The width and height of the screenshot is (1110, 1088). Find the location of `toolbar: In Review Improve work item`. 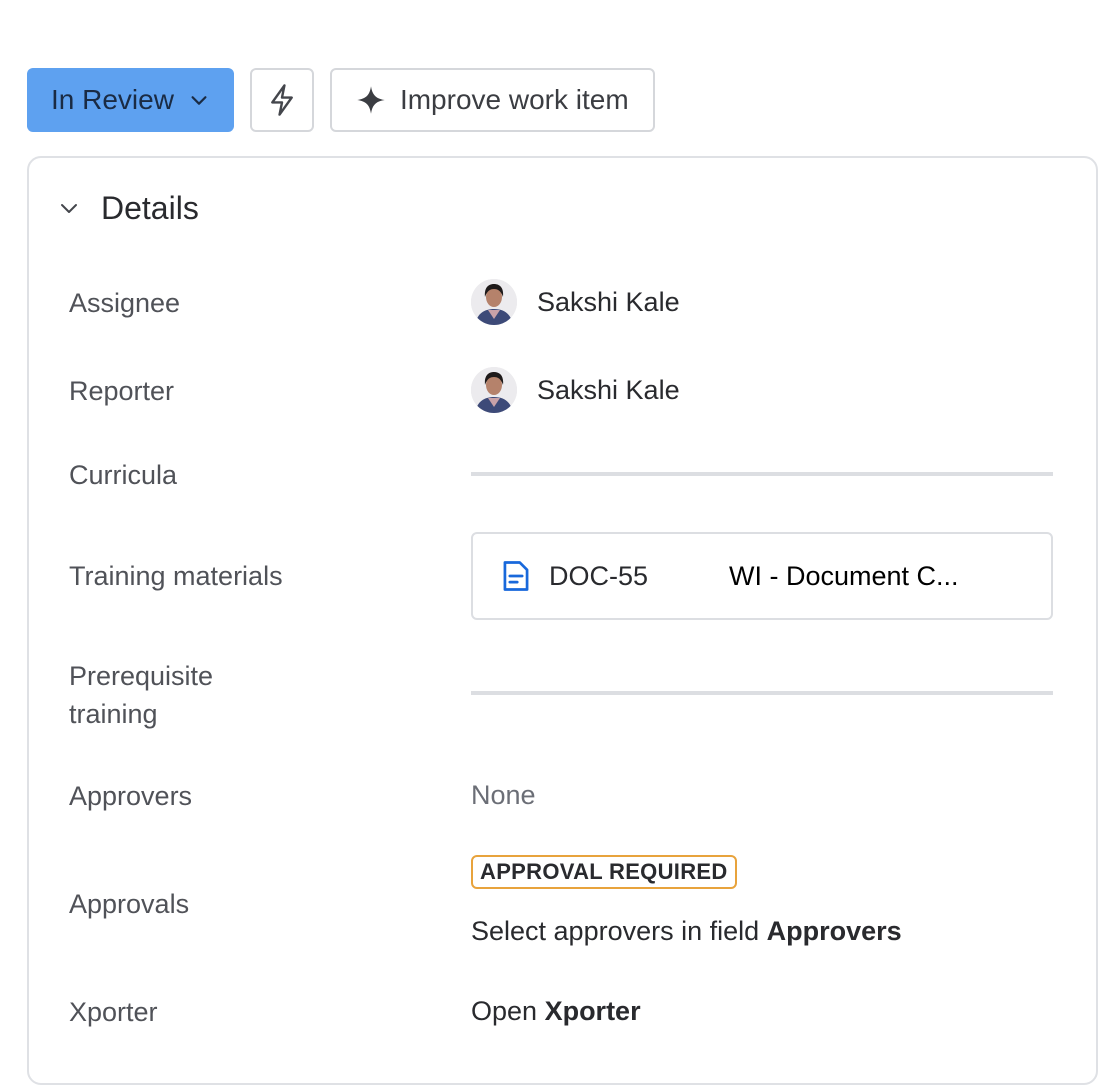

toolbar: In Review Improve work item is located at coordinates (341, 100).